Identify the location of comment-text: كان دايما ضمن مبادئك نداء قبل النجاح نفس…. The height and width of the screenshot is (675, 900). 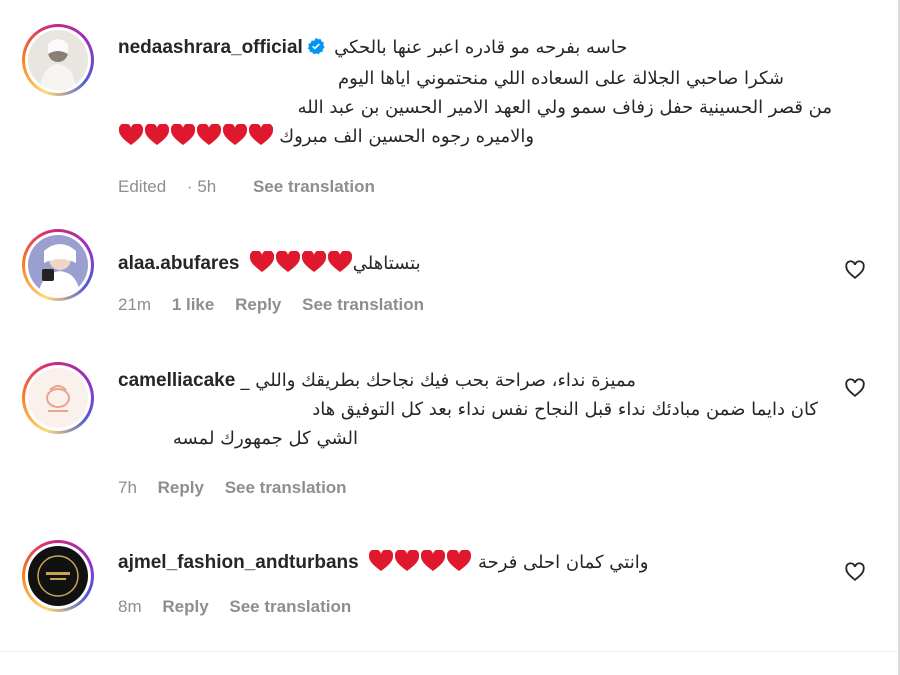
(565, 409).